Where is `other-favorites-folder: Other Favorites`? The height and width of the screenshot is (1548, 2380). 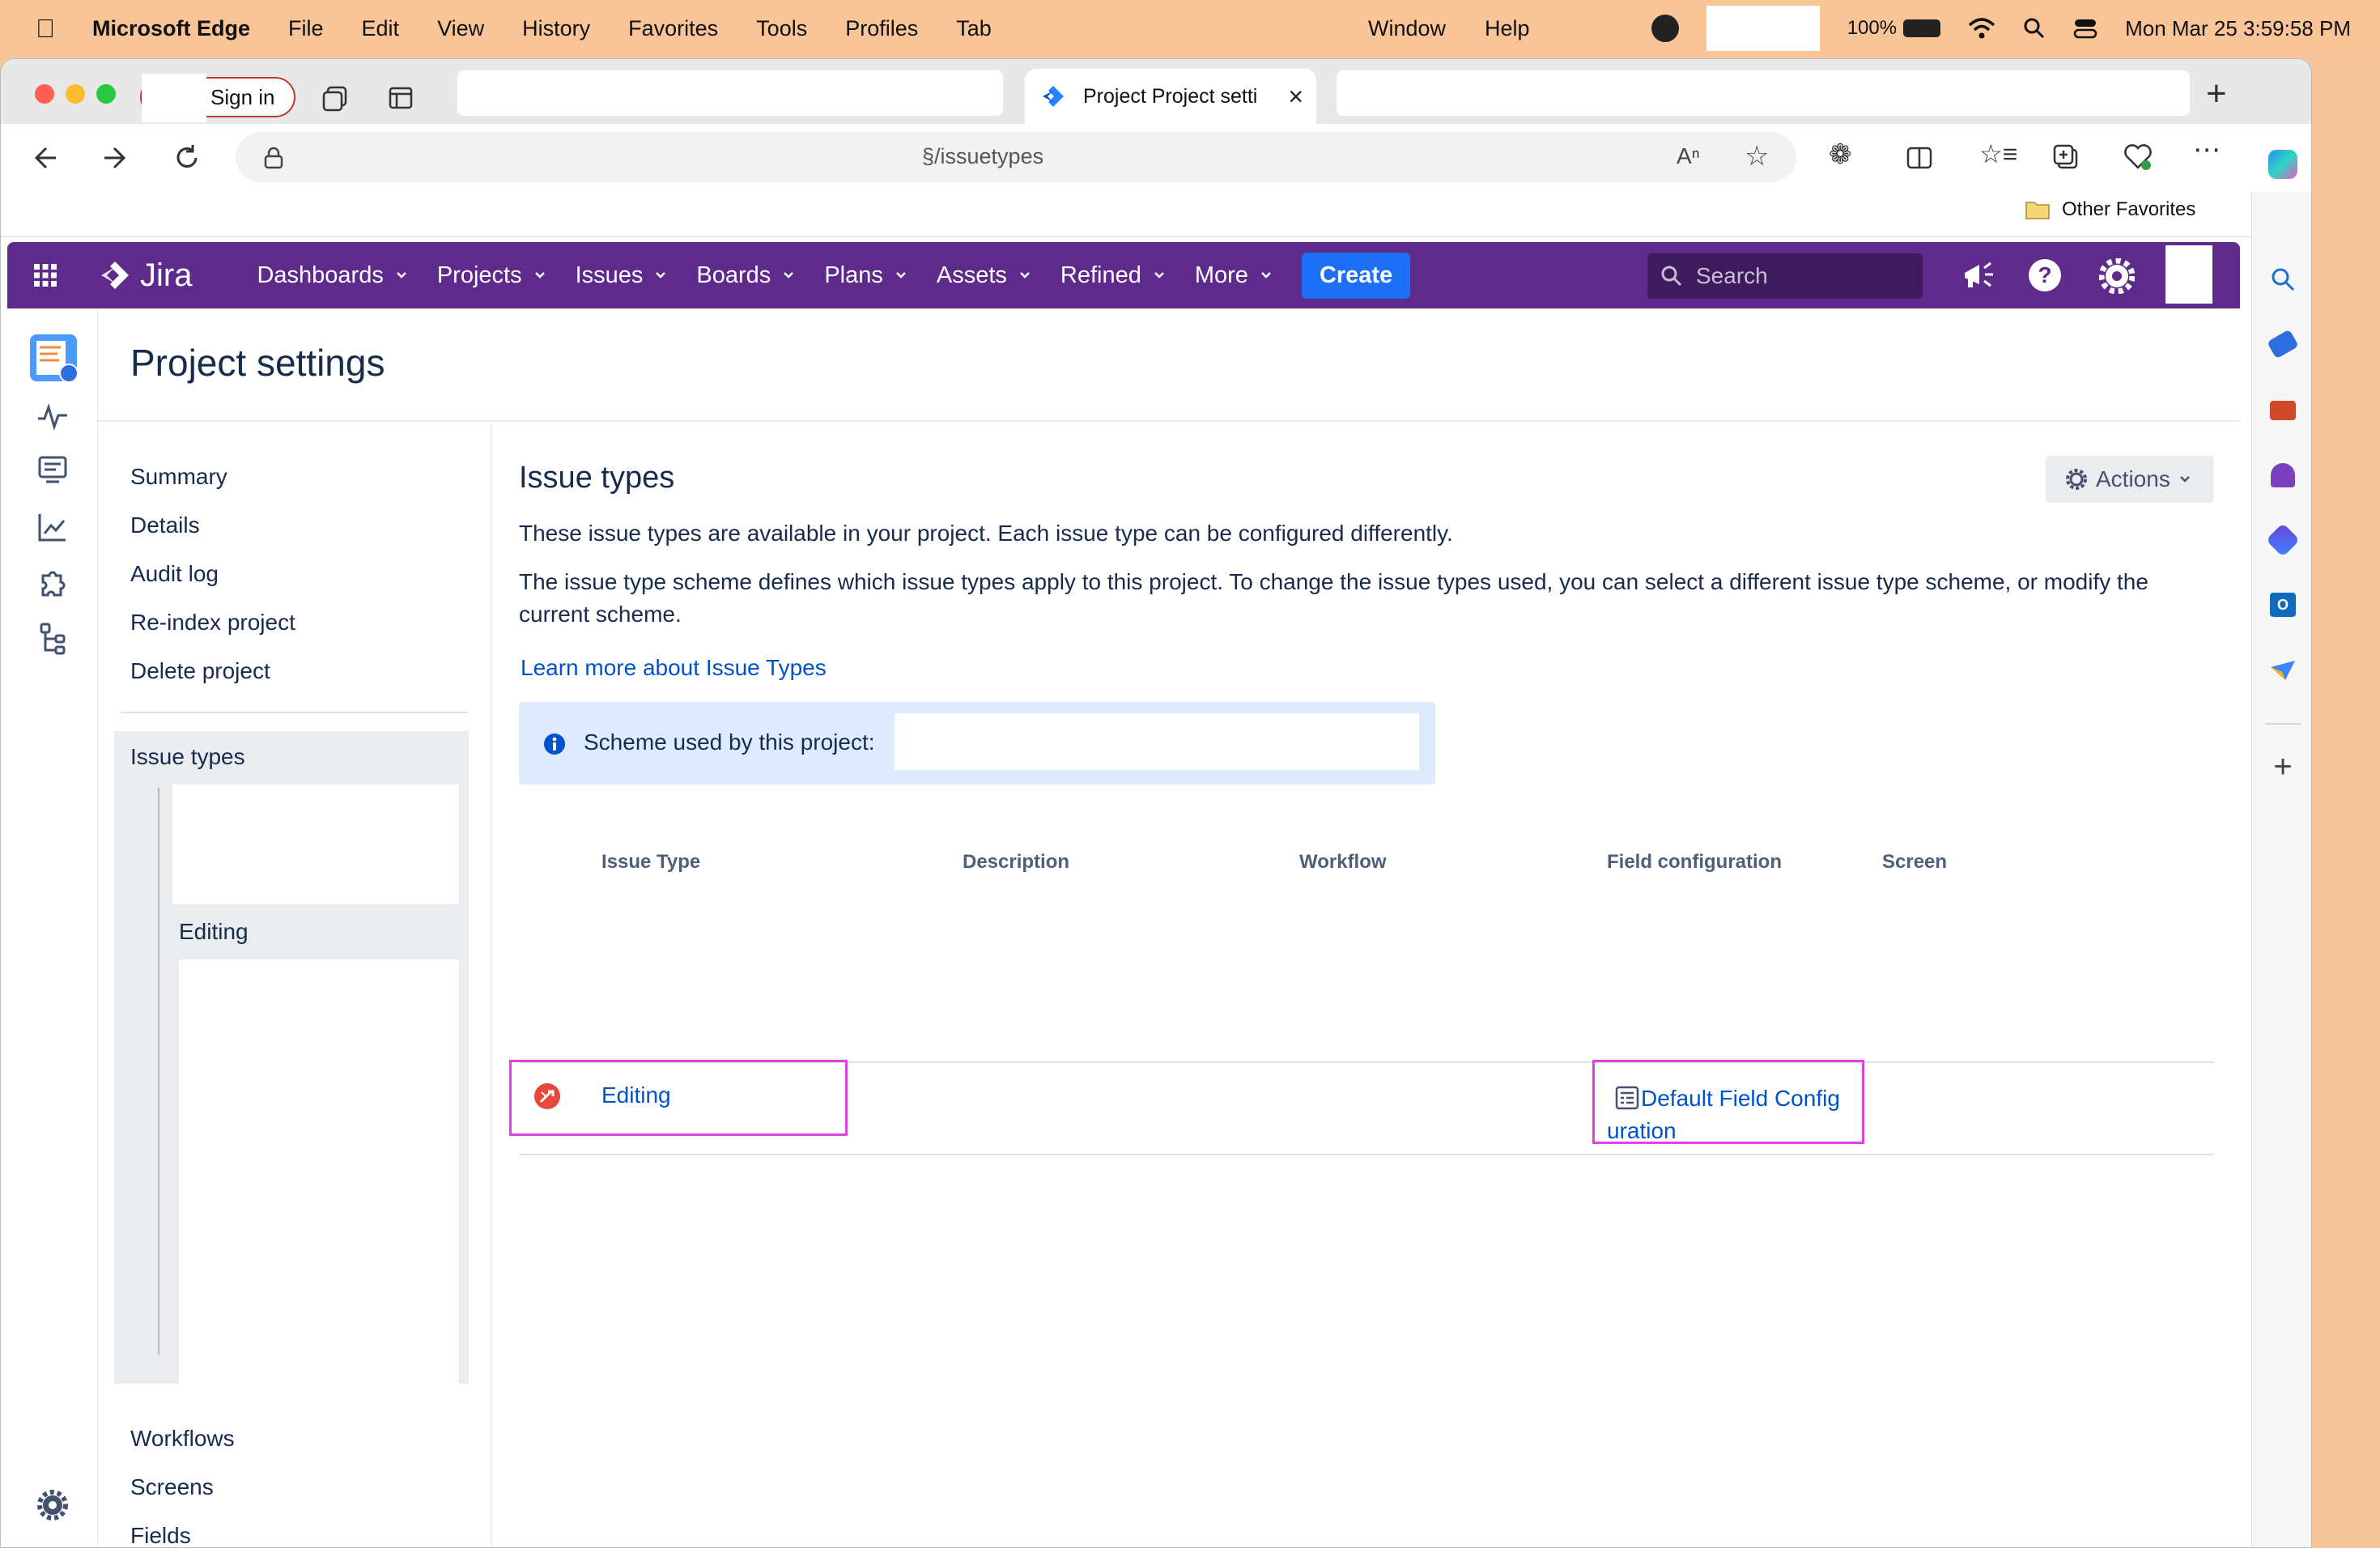 other-favorites-folder: Other Favorites is located at coordinates (2110, 209).